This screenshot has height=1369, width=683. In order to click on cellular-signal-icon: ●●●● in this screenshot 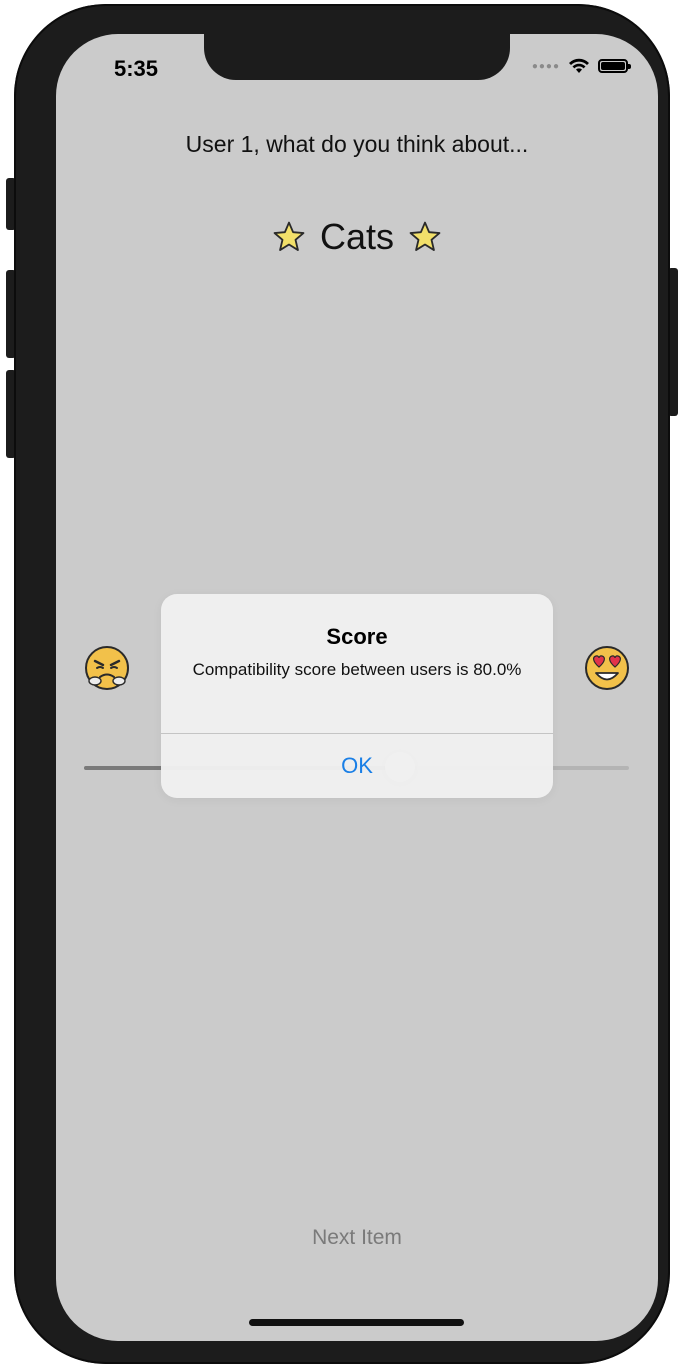, I will do `click(545, 66)`.